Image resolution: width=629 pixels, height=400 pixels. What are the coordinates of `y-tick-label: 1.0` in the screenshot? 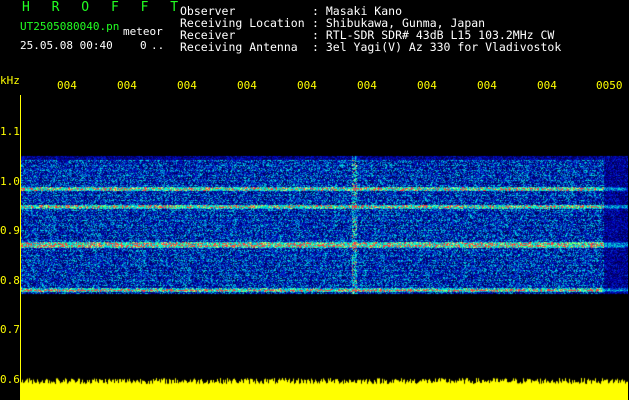 It's located at (10, 181).